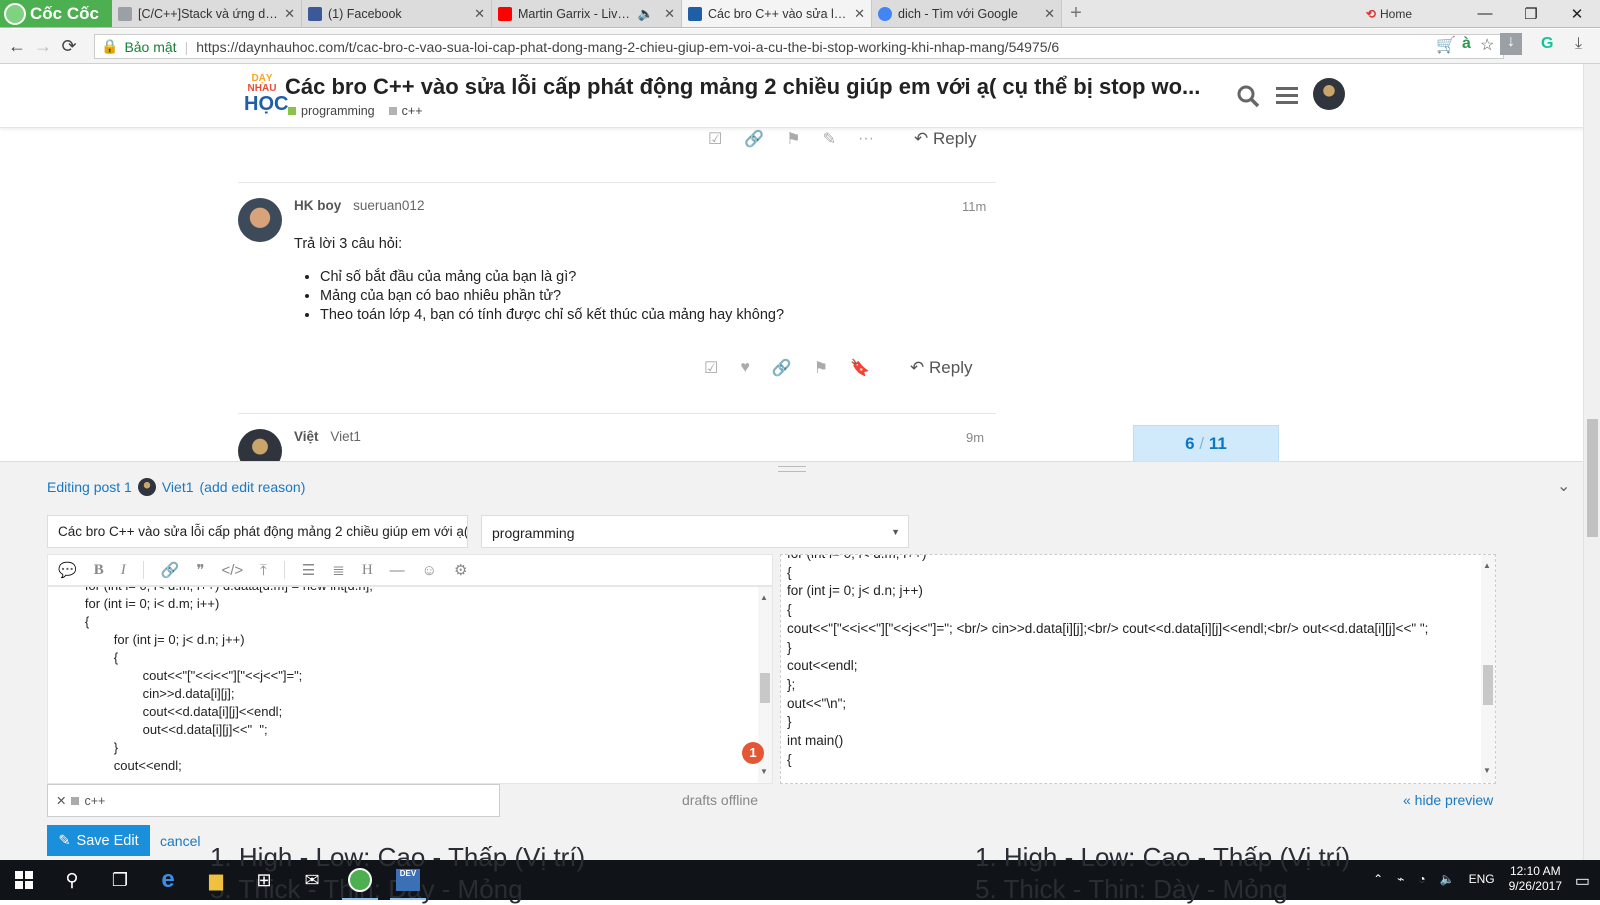 This screenshot has width=1600, height=905. What do you see at coordinates (17, 46) in the screenshot?
I see `back-icon: ←` at bounding box center [17, 46].